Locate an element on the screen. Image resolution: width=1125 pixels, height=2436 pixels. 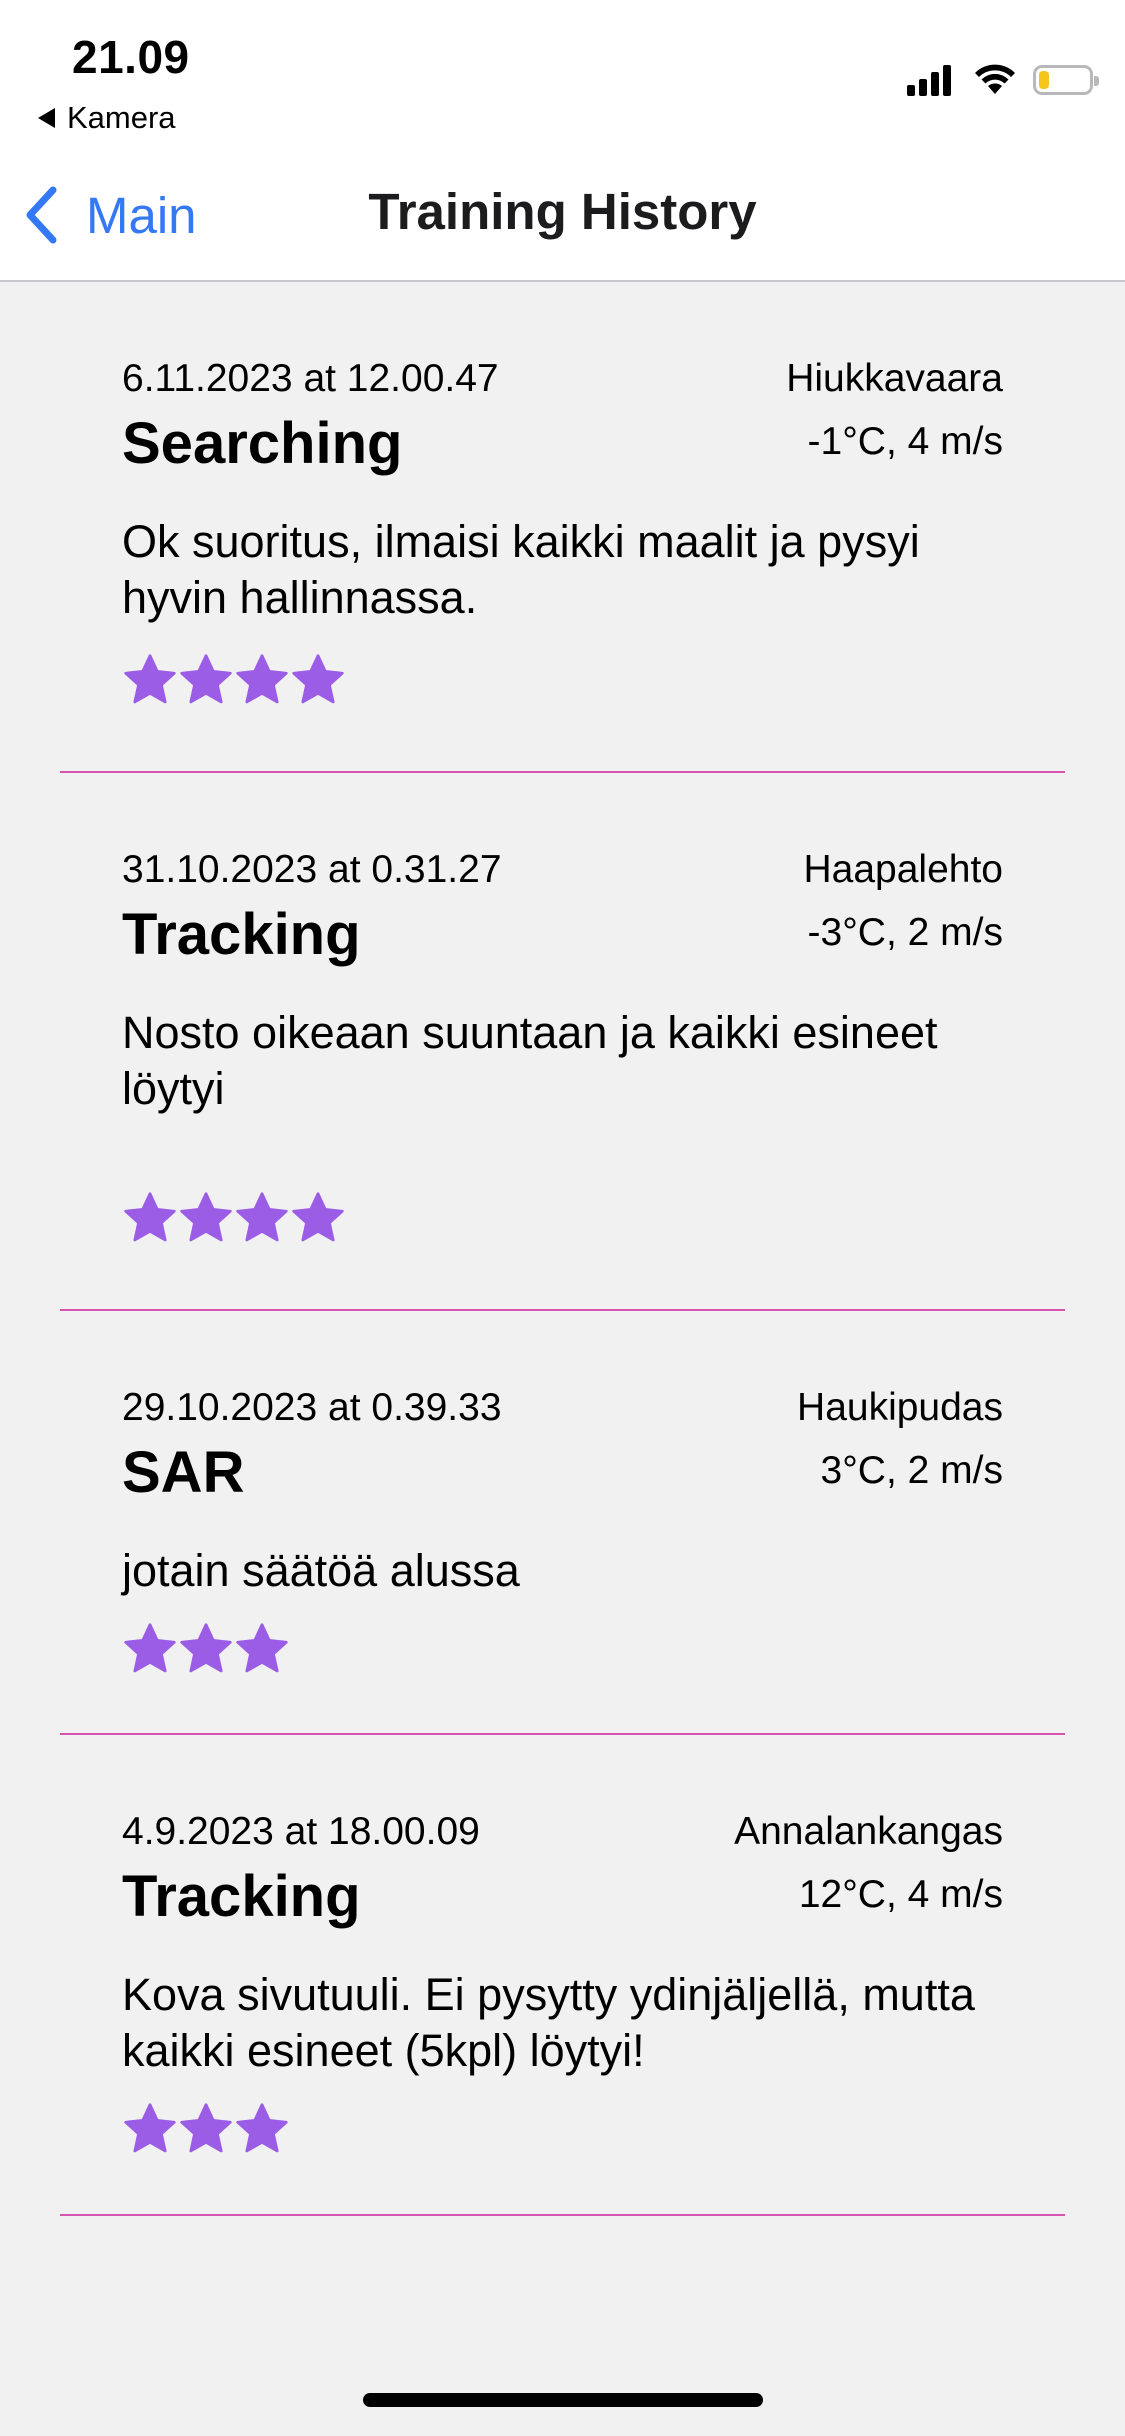
status-time: 21.09 is located at coordinates (131, 57).